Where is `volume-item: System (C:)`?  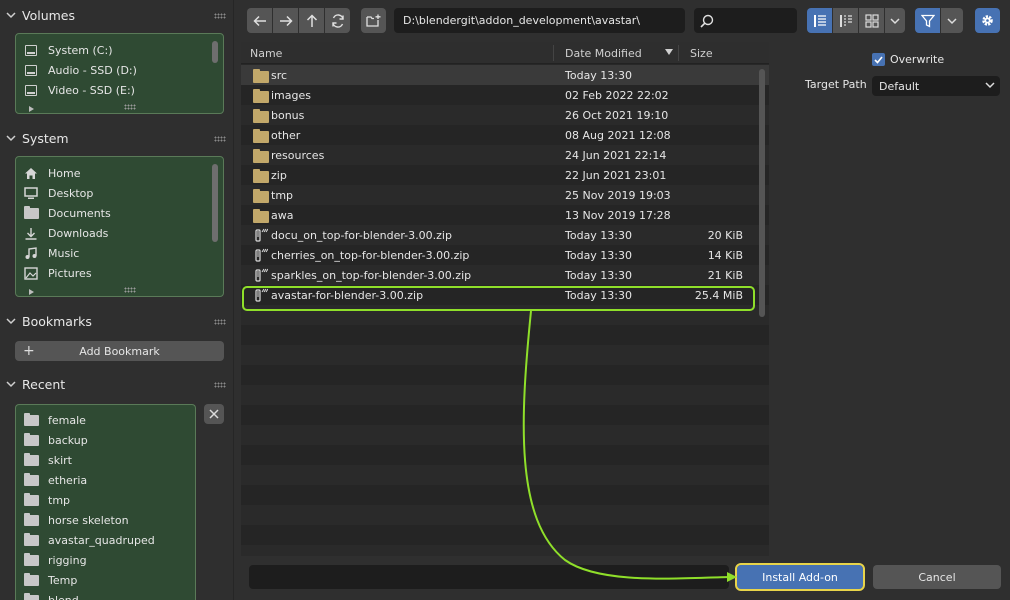 volume-item: System (C:) is located at coordinates (119, 50).